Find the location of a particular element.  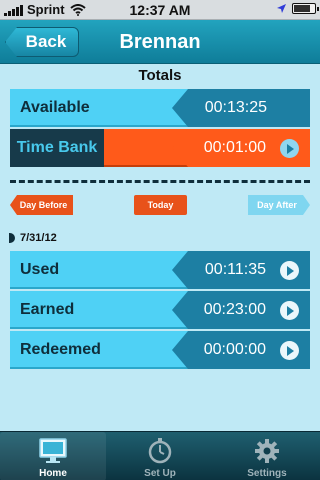

page-title: Brennan is located at coordinates (160, 41).